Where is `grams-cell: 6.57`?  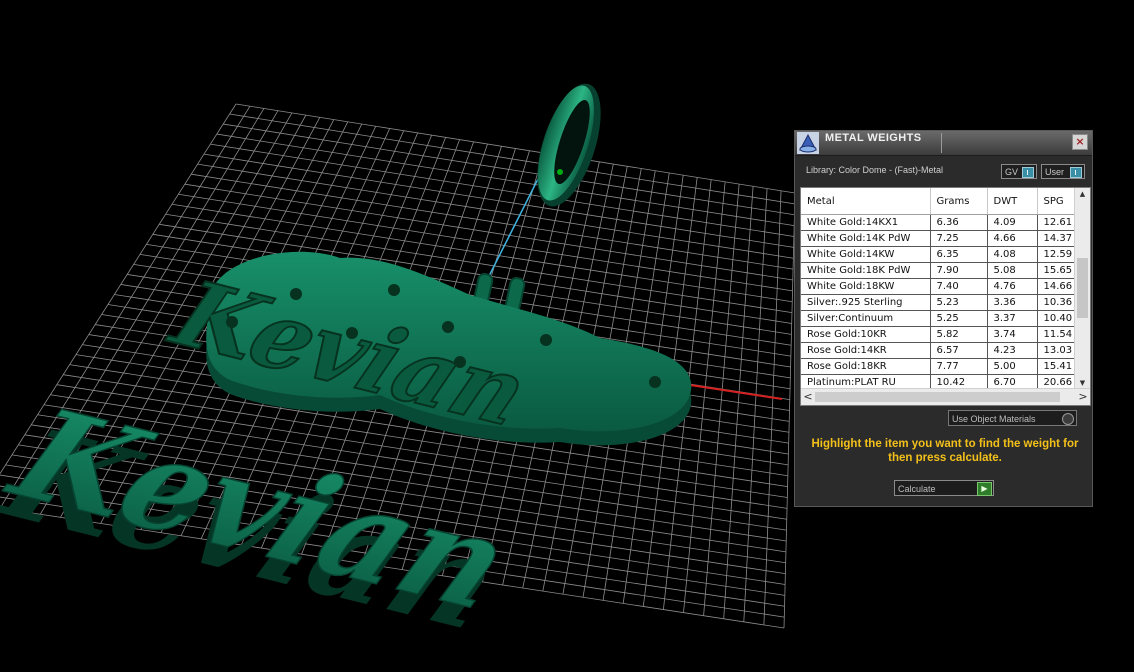
grams-cell: 6.57 is located at coordinates (959, 350).